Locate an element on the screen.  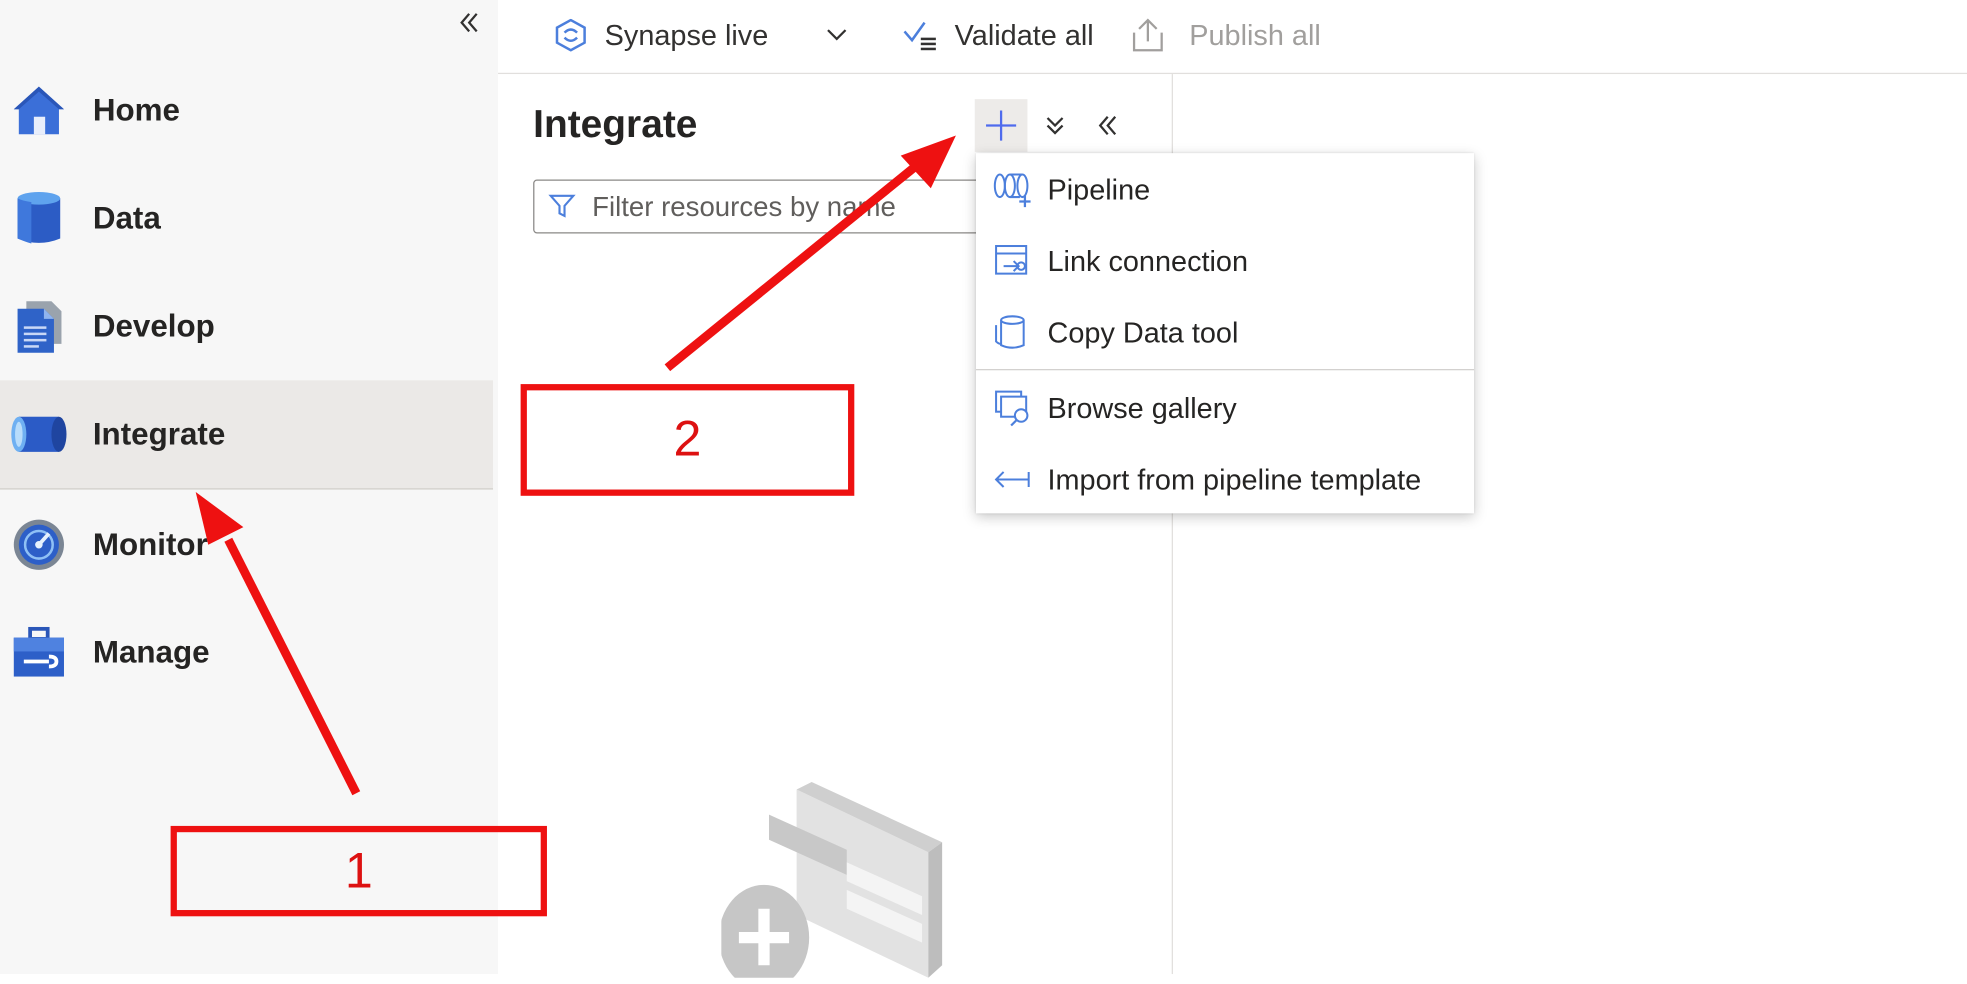
nav-item-home: Home is located at coordinates (246, 110).